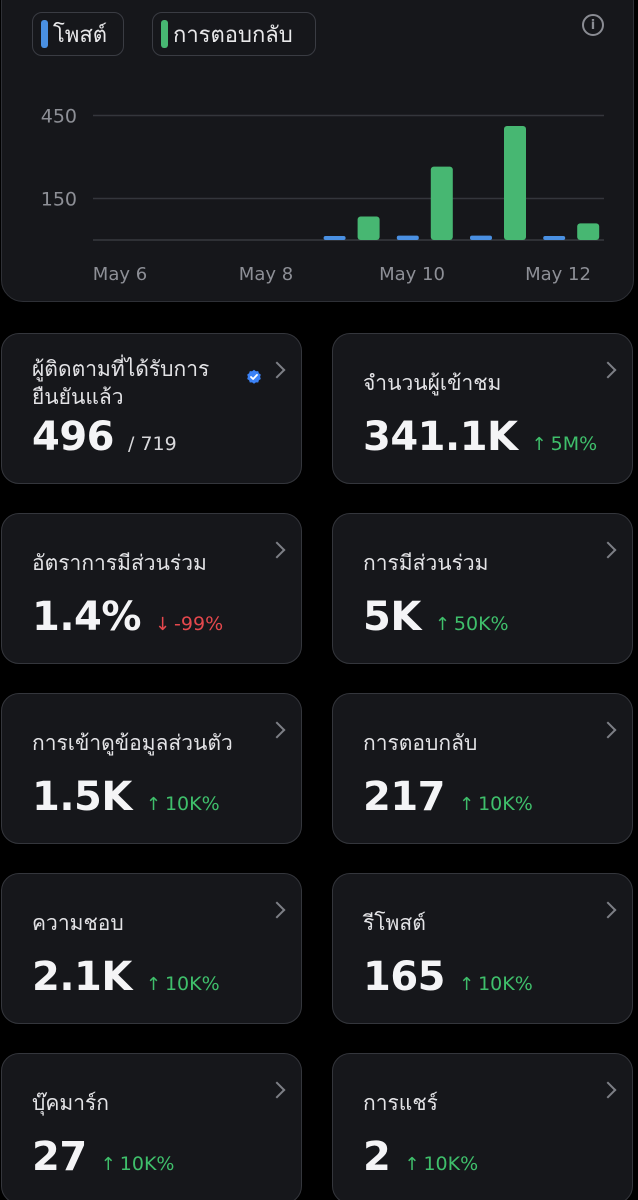 The height and width of the screenshot is (1200, 638). What do you see at coordinates (73, 437) in the screenshot?
I see `stat-value: 496` at bounding box center [73, 437].